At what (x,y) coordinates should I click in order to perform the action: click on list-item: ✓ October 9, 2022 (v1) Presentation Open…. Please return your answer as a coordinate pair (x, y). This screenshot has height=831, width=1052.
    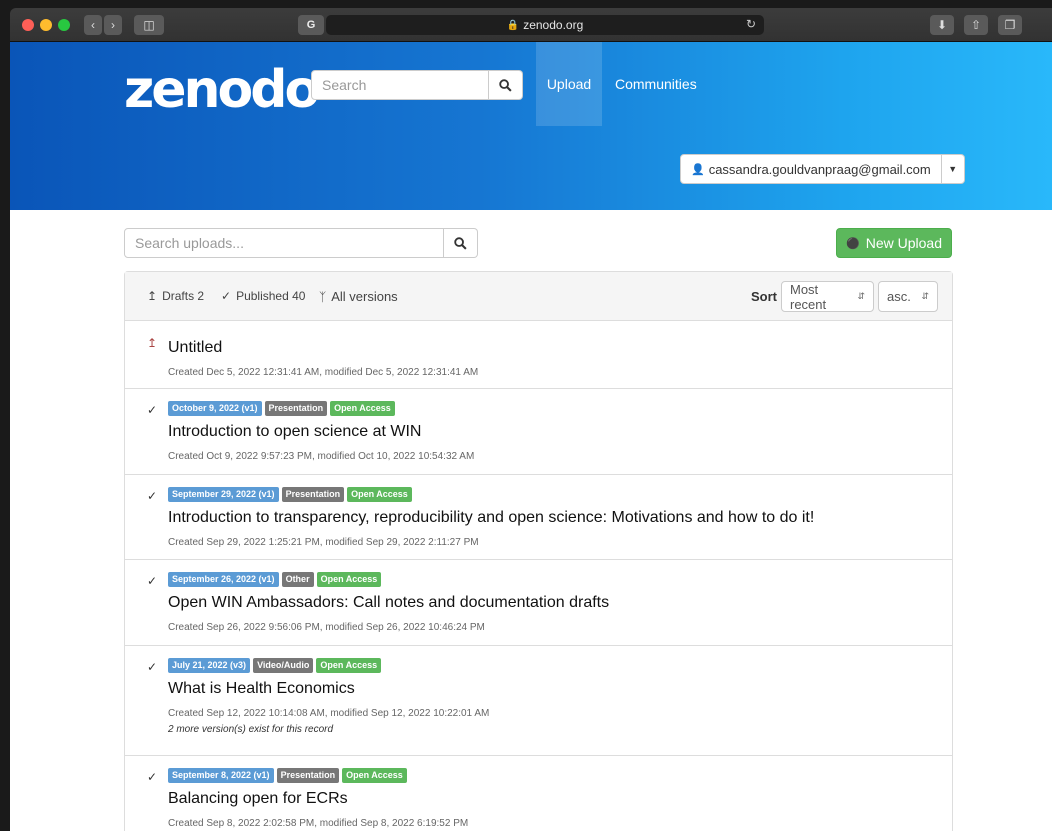
    Looking at the image, I should click on (538, 432).